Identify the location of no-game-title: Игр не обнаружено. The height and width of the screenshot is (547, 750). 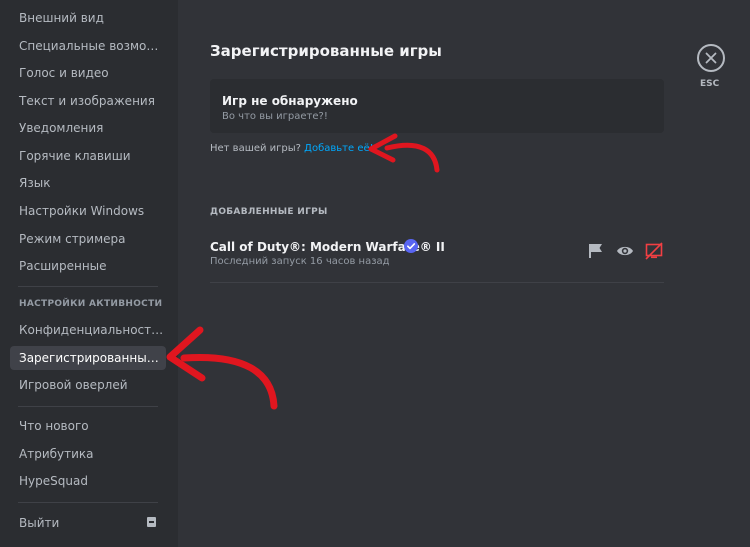
(290, 101).